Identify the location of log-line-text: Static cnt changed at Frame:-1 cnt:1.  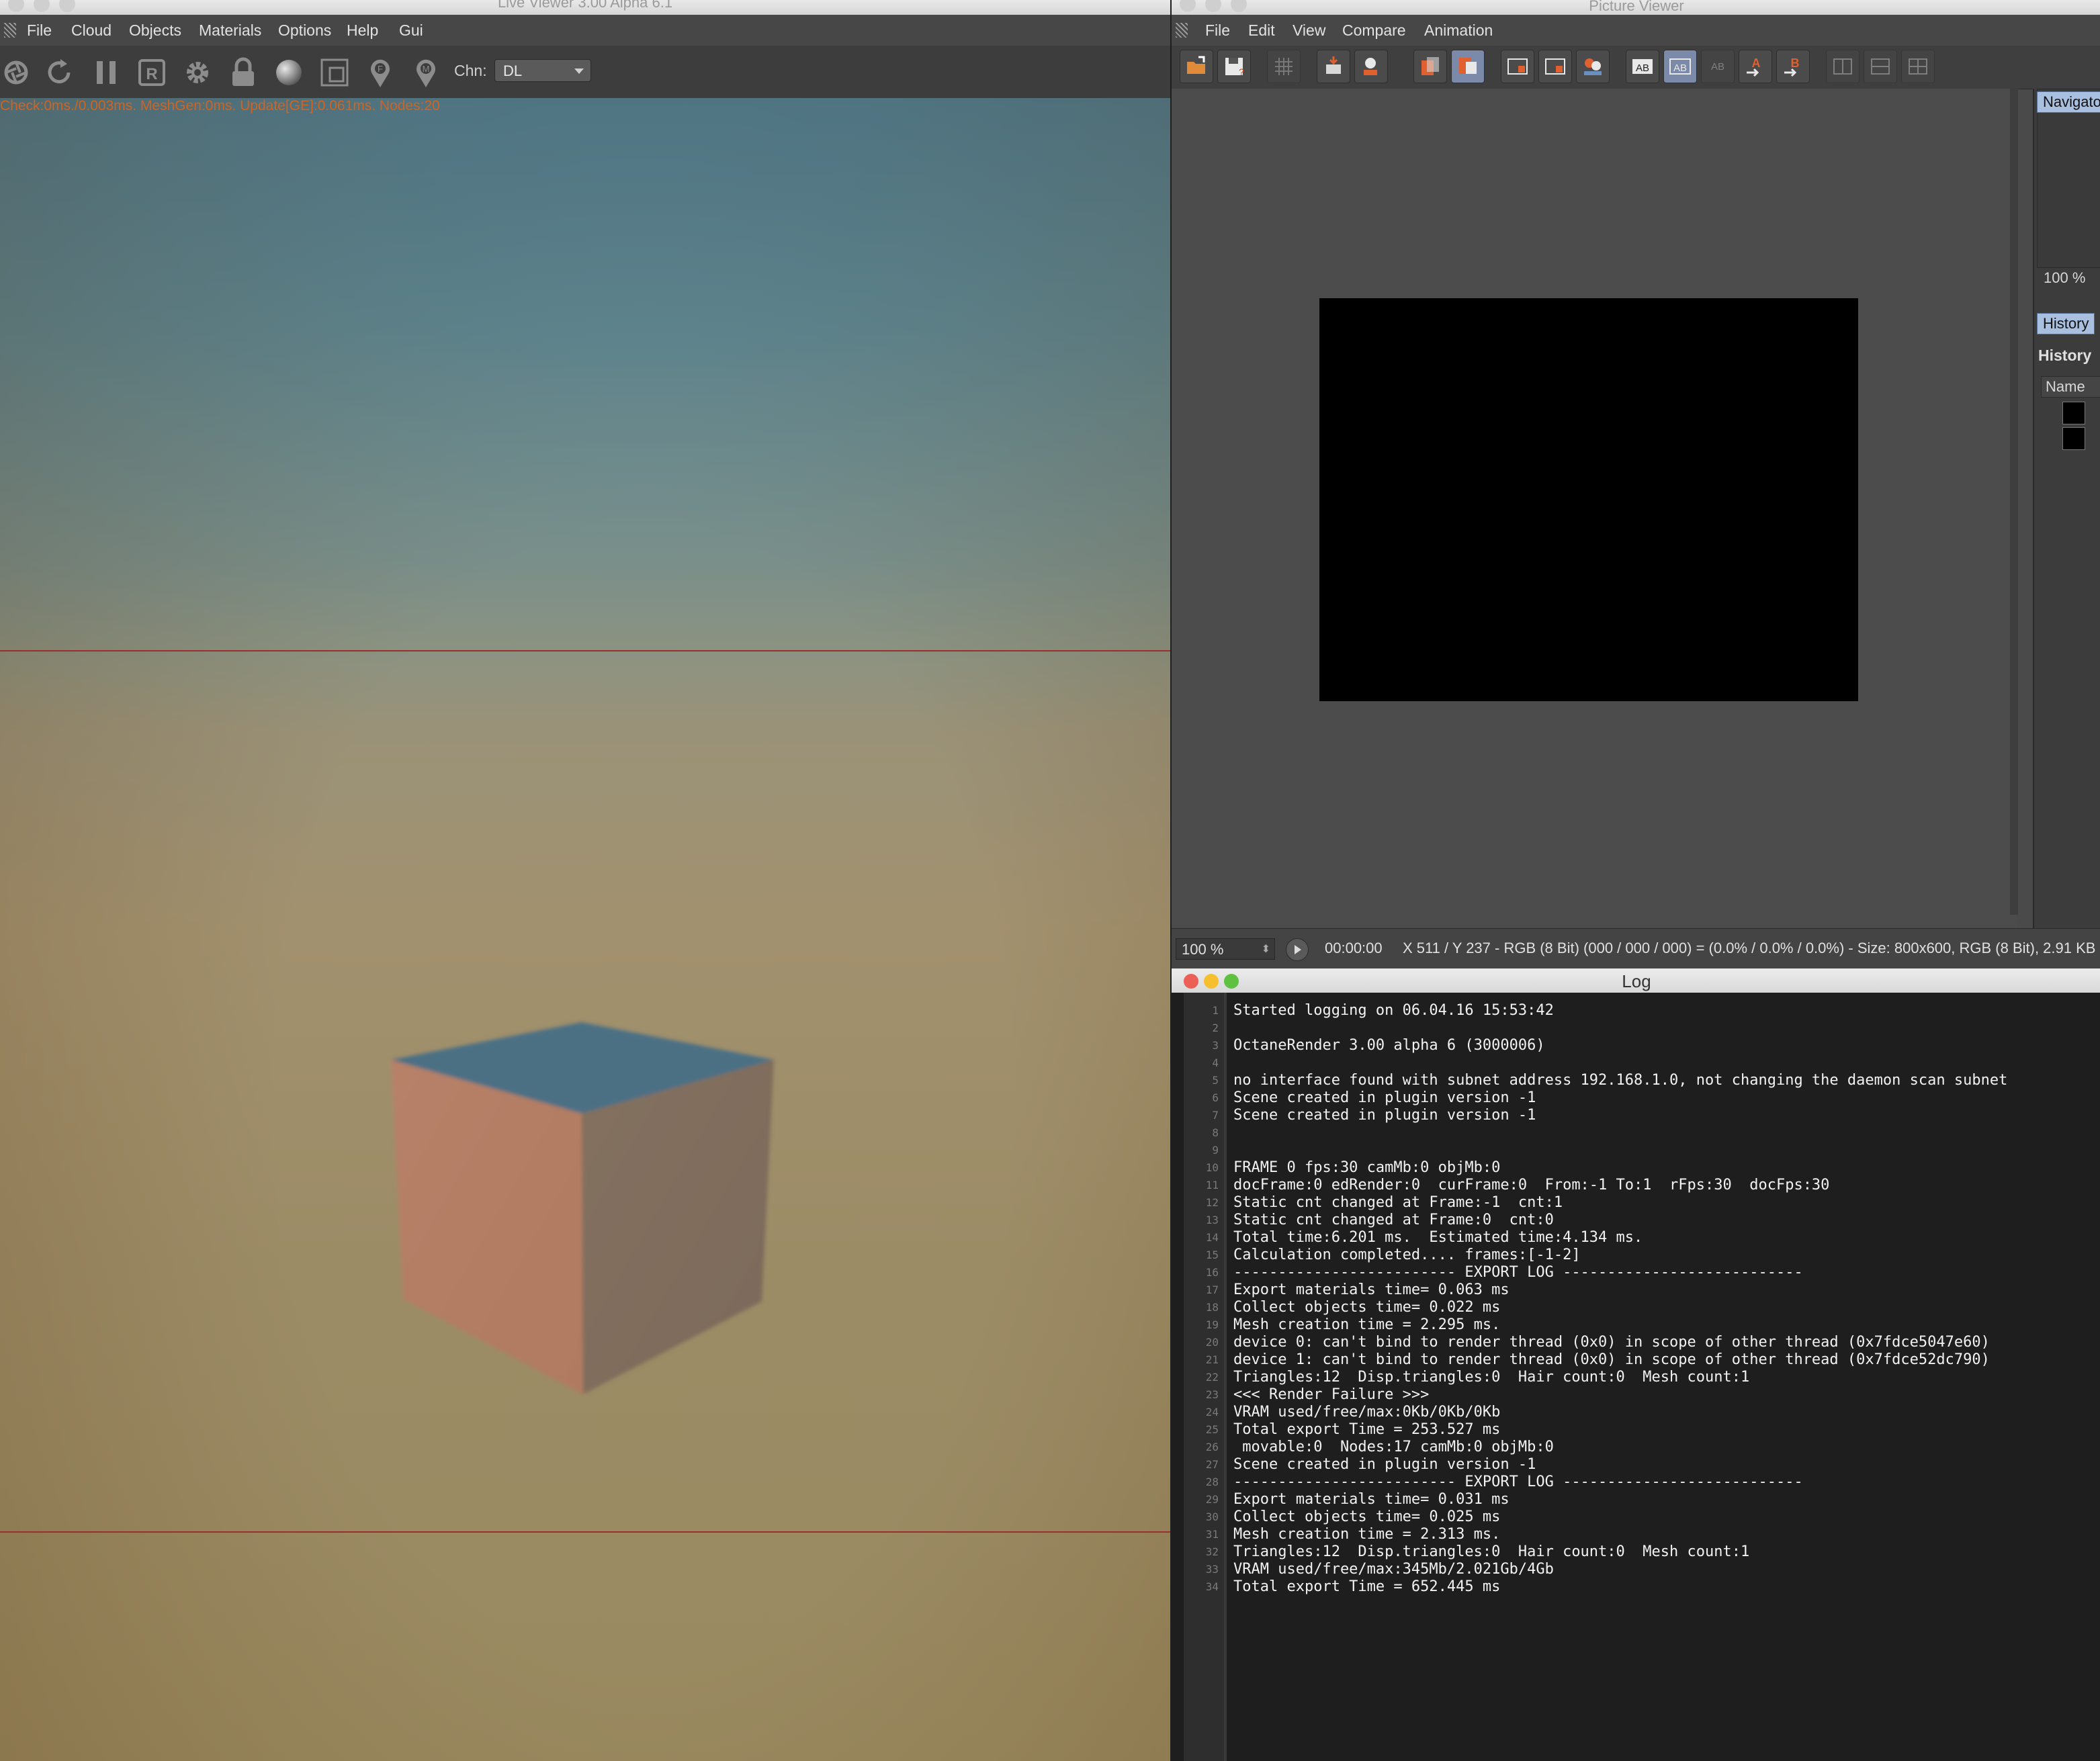
(1398, 1202).